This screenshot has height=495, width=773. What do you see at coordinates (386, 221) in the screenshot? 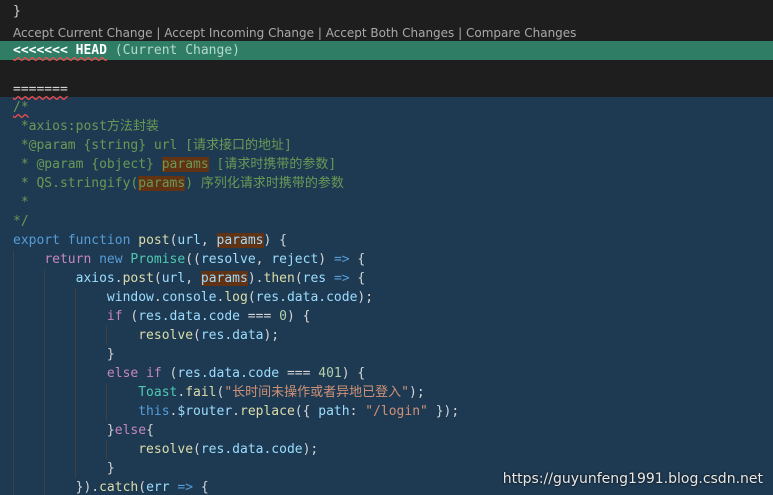
I see `code-line: */` at bounding box center [386, 221].